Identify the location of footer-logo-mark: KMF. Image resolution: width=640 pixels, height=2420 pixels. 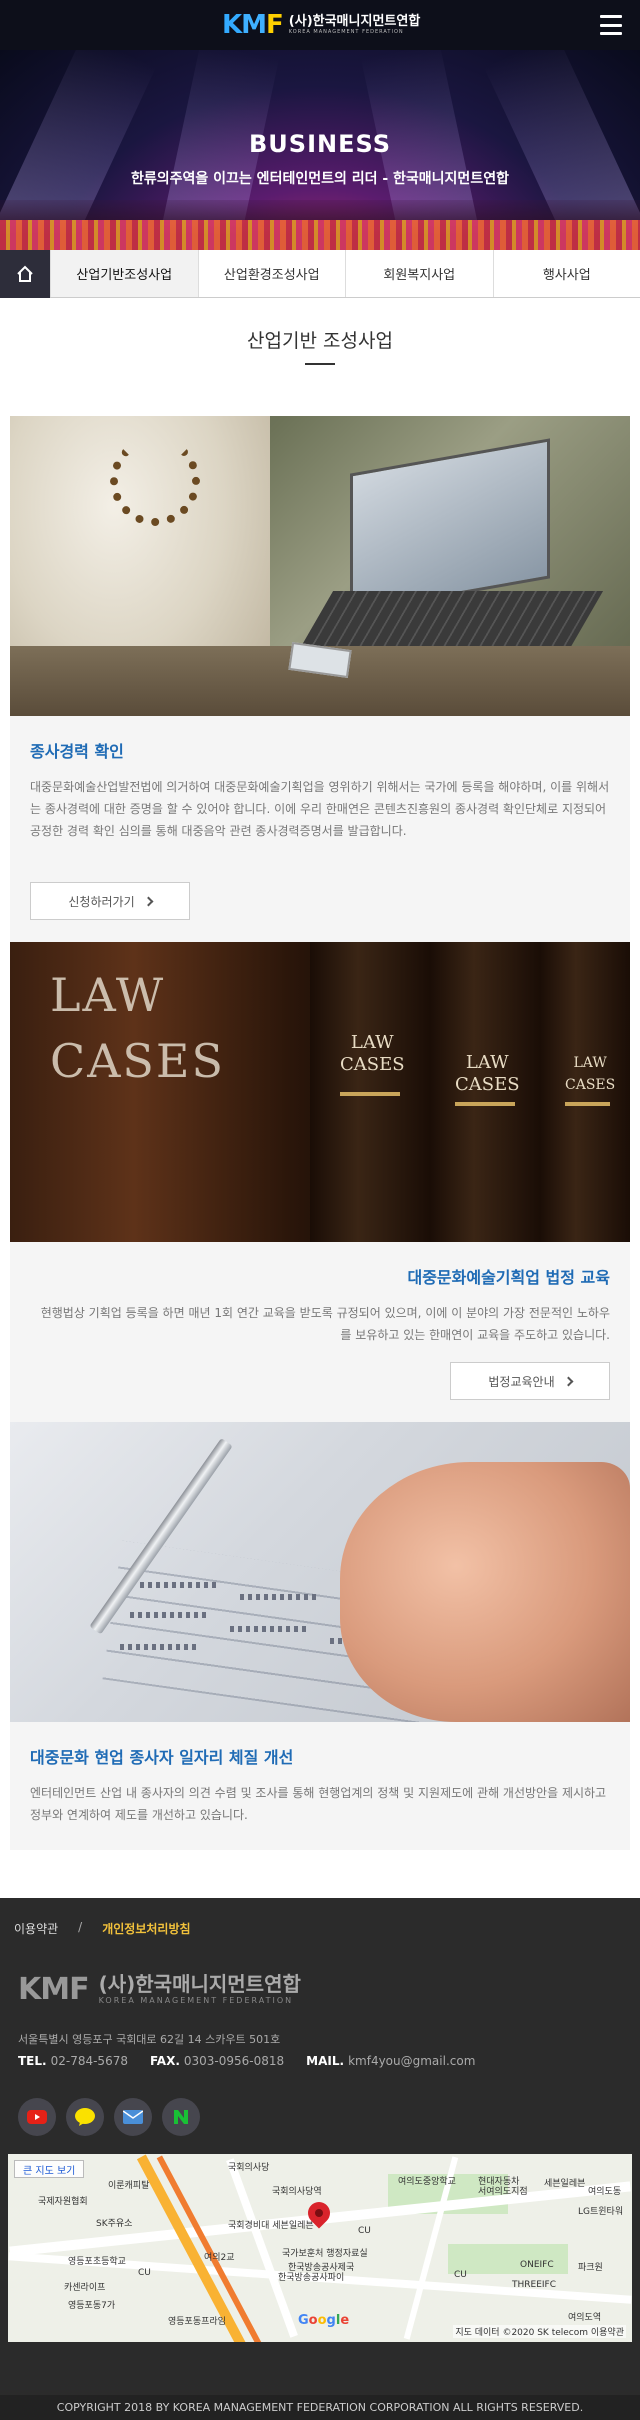
(54, 1989).